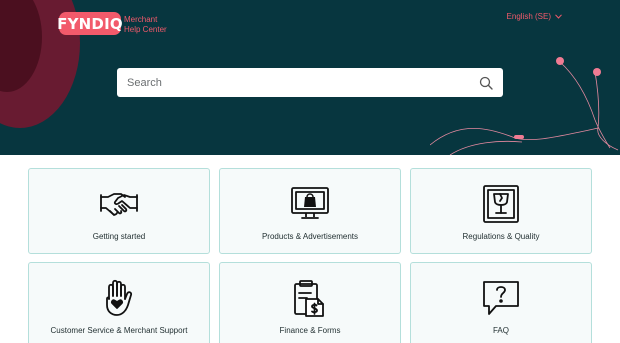  I want to click on category-label: FAQ, so click(500, 330).